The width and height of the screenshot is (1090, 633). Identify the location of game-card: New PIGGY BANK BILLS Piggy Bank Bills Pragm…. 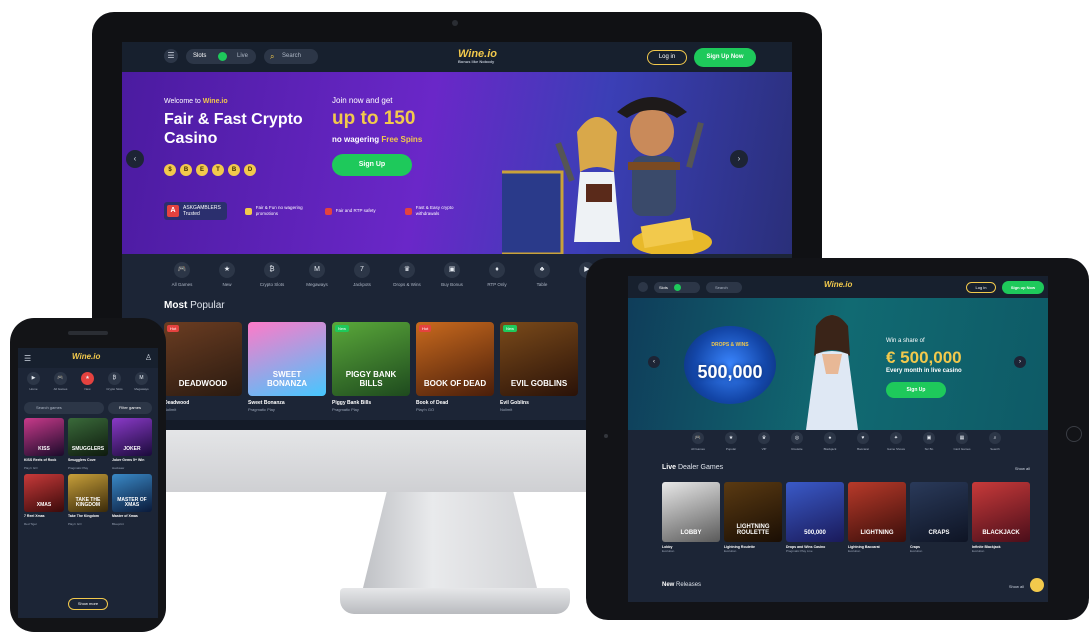
(371, 367).